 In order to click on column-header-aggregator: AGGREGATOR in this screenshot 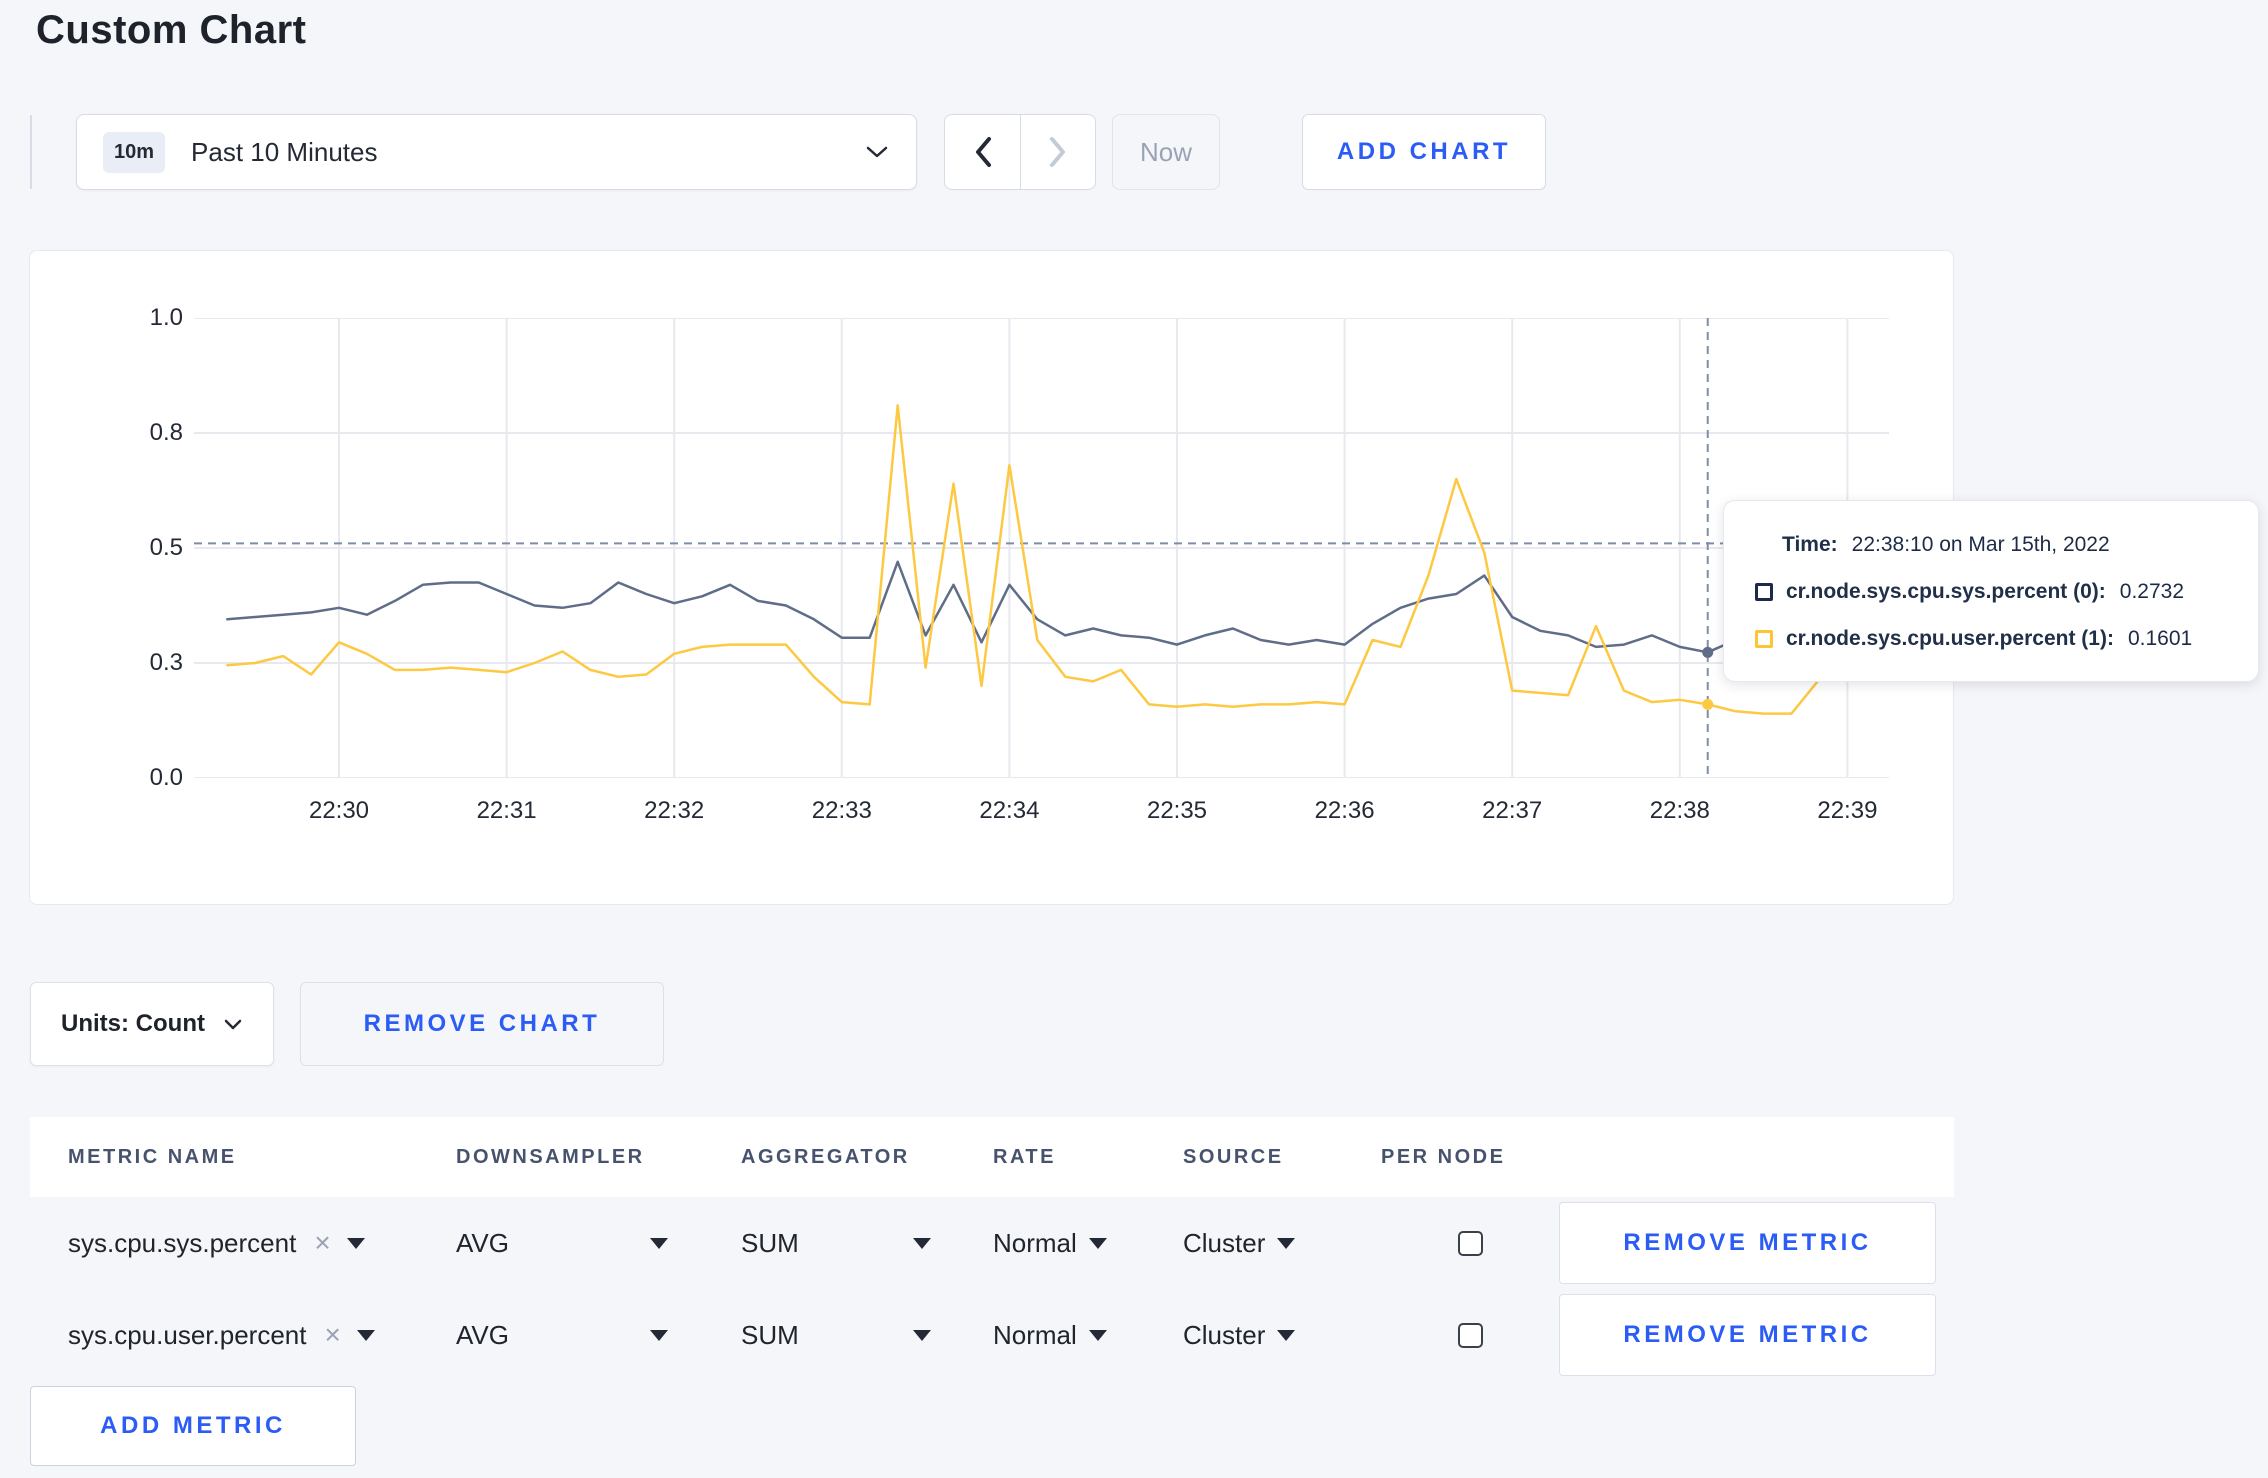, I will do `click(825, 1156)`.